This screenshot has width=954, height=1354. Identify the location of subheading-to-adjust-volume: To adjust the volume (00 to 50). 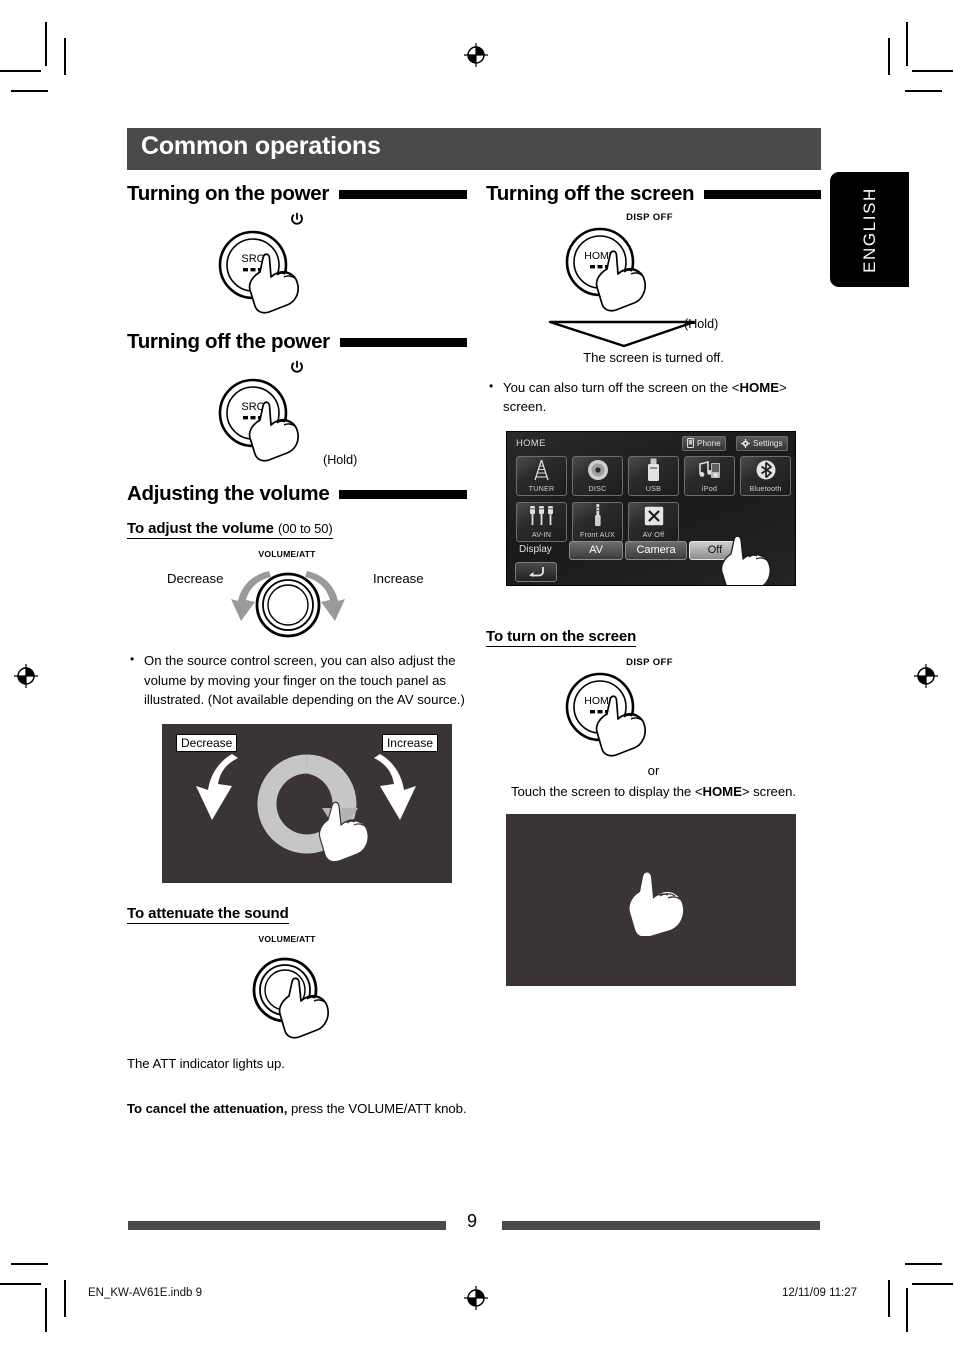
(230, 529).